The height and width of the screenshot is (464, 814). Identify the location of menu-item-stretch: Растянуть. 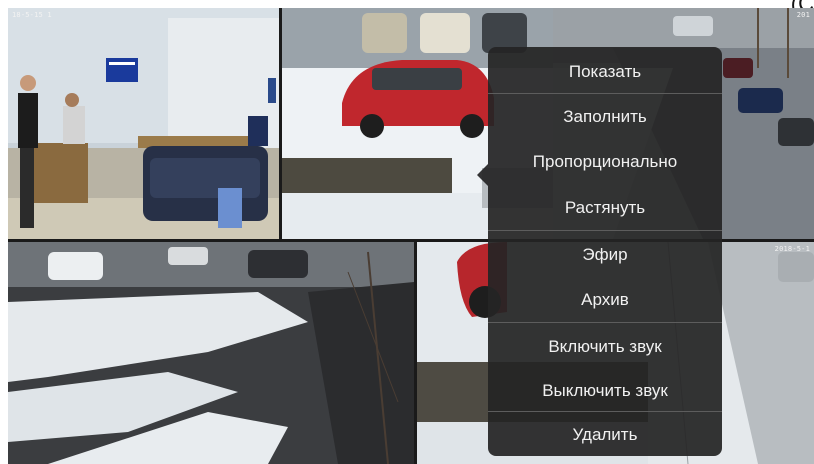
(605, 208).